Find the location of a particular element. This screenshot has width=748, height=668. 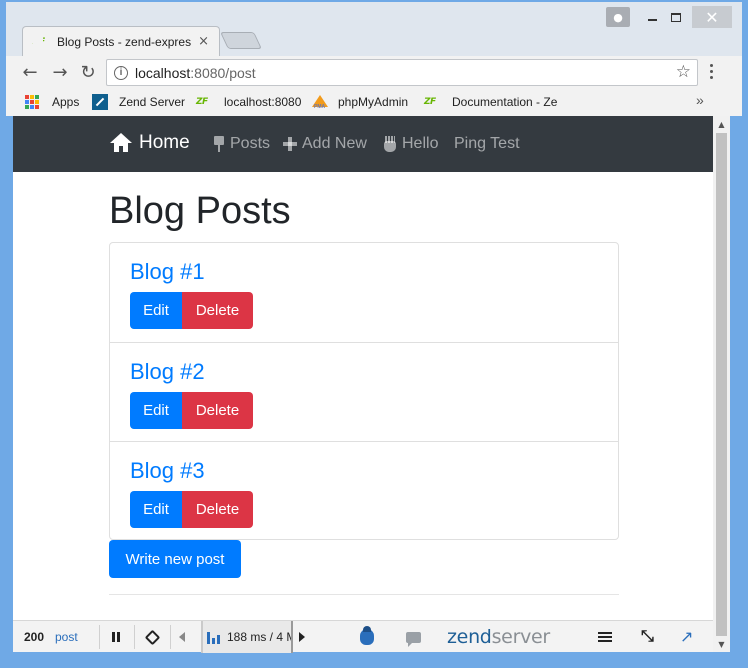

apps-grid-icon is located at coordinates (32, 102).